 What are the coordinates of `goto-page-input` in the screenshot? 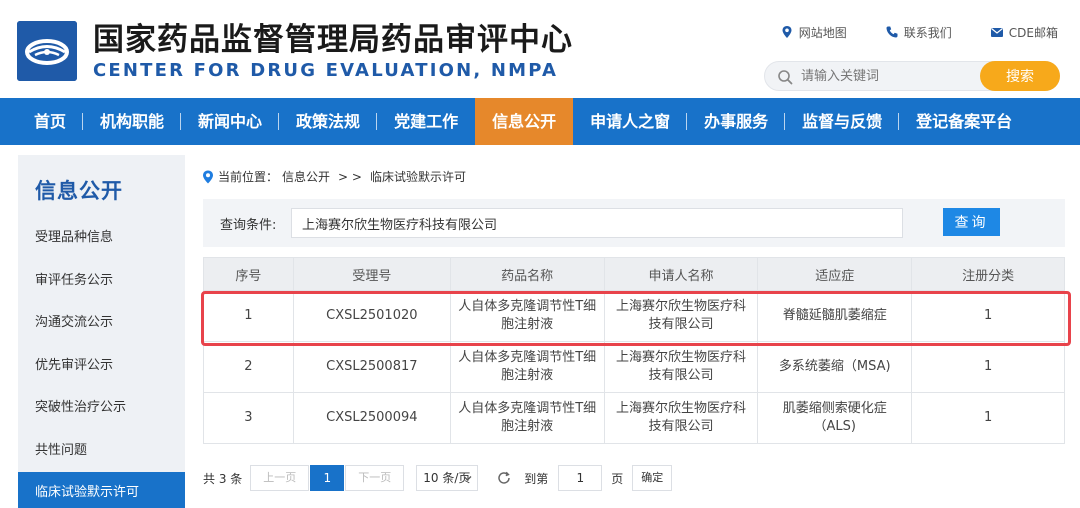 It's located at (580, 478).